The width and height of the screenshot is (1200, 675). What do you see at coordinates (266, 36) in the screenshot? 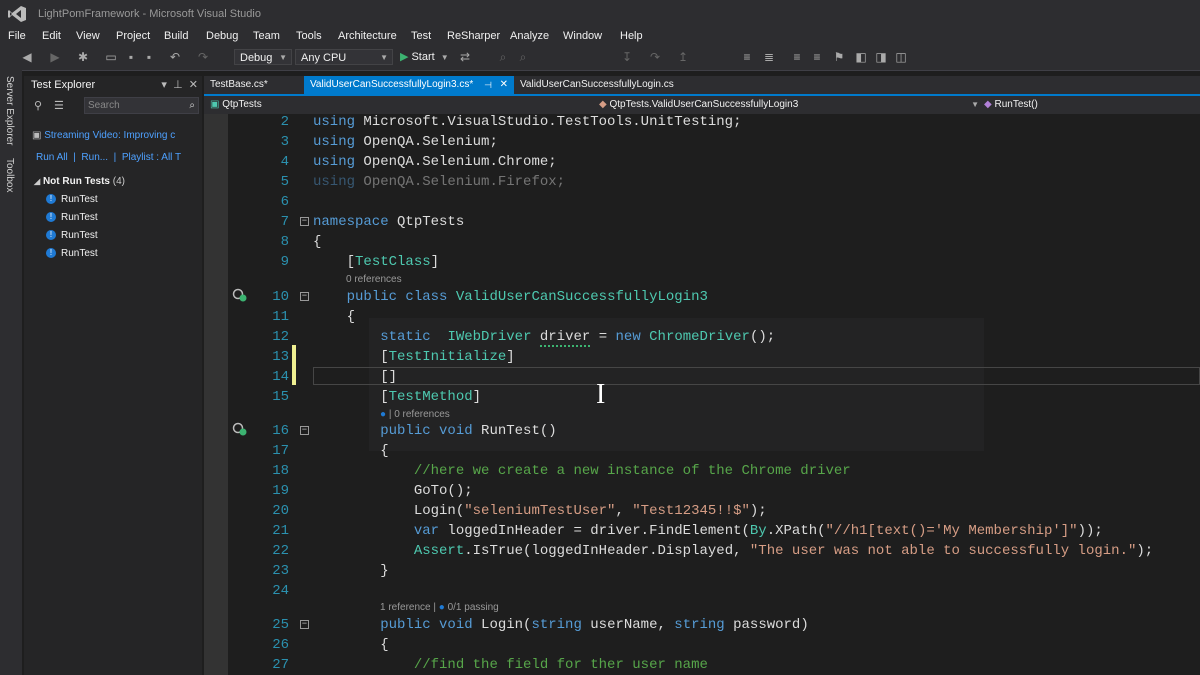
I see `menu-team: Team` at bounding box center [266, 36].